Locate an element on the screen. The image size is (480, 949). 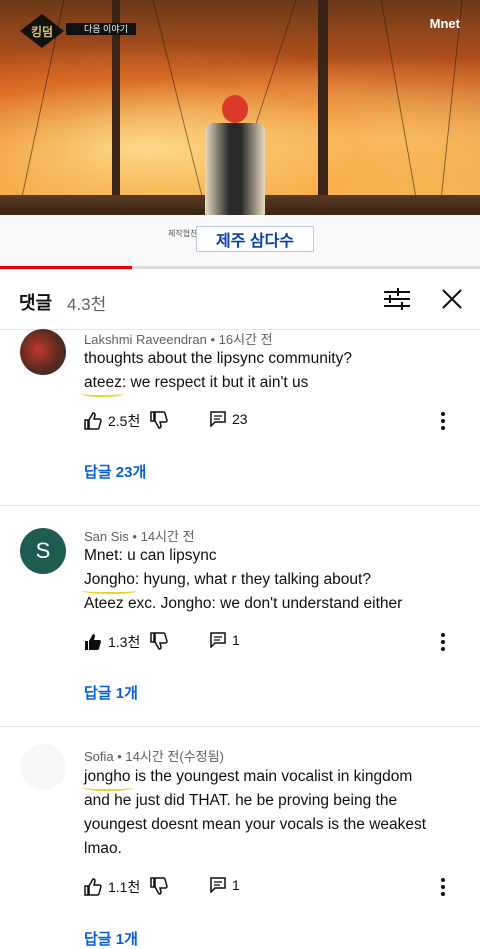
comment-line: thoughts about the lipsync community? is located at coordinates (218, 358).